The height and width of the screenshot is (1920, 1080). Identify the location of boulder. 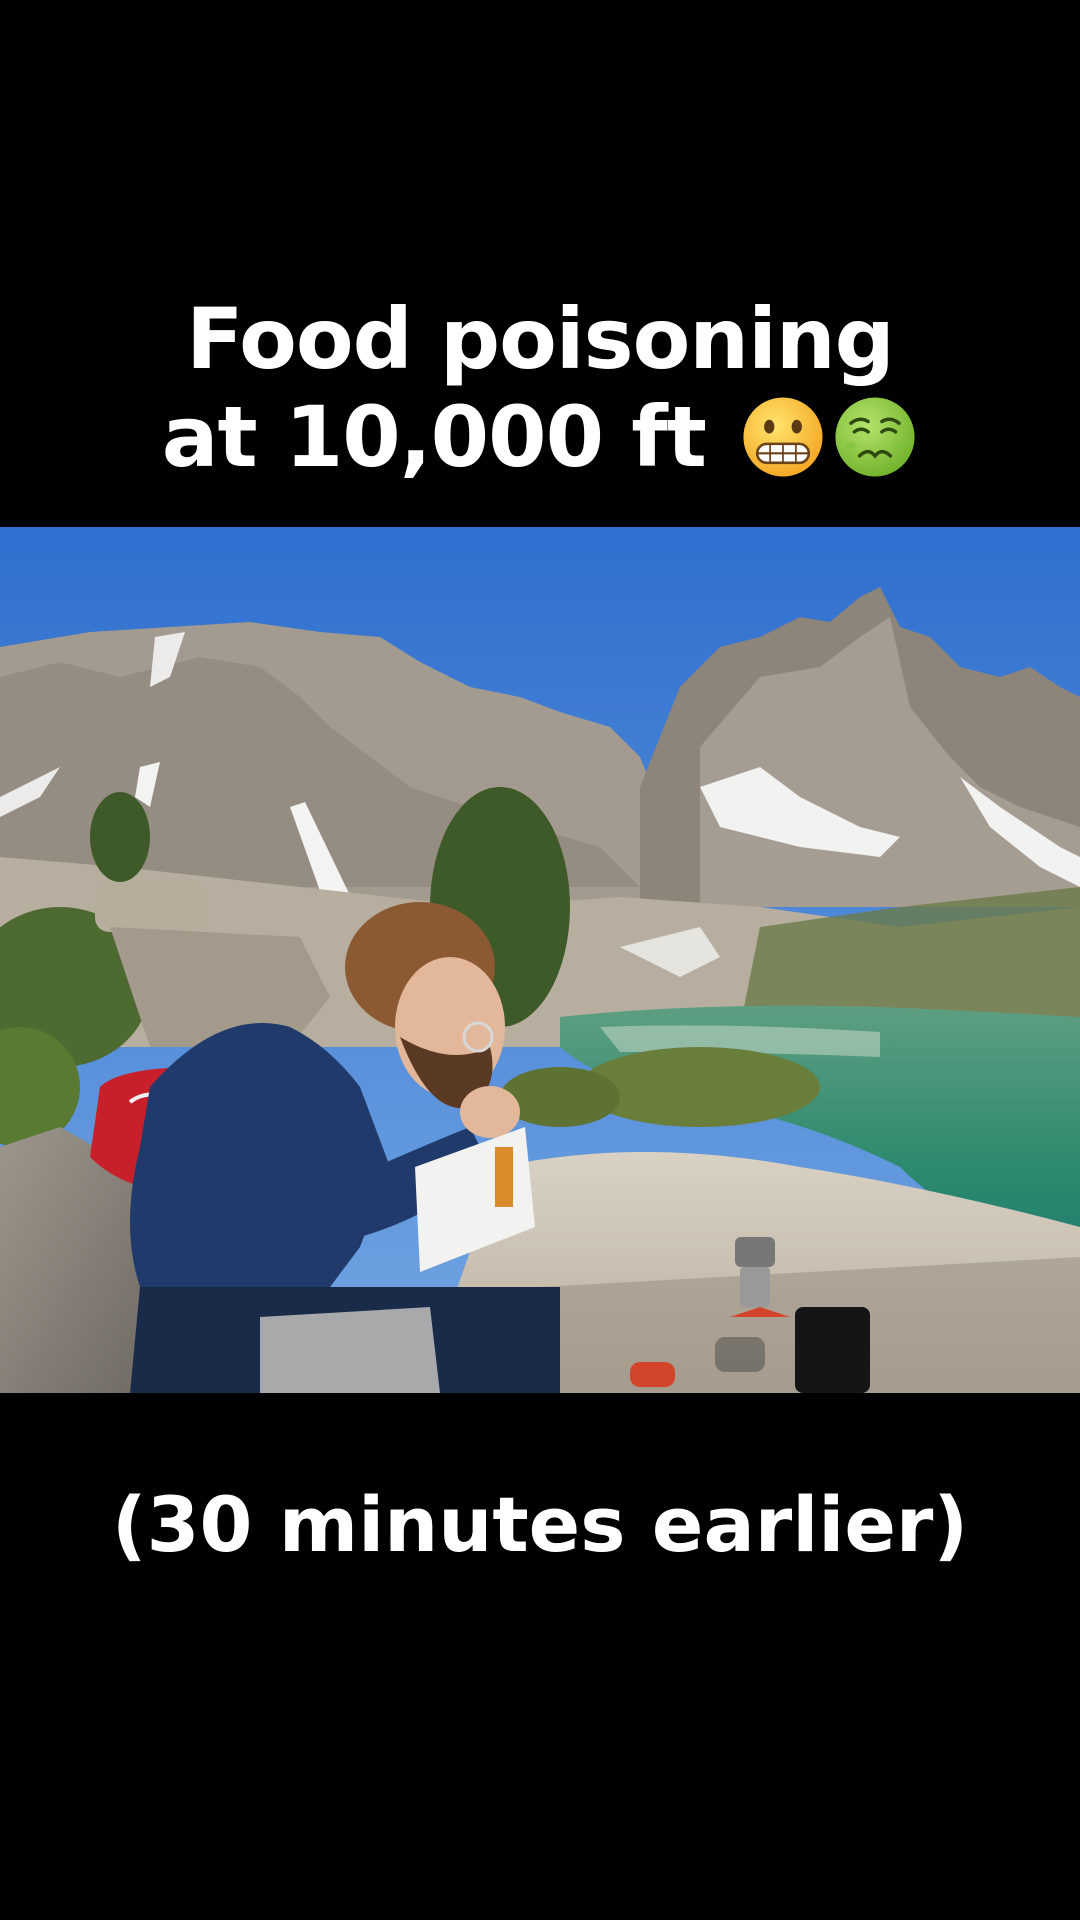
(150, 907).